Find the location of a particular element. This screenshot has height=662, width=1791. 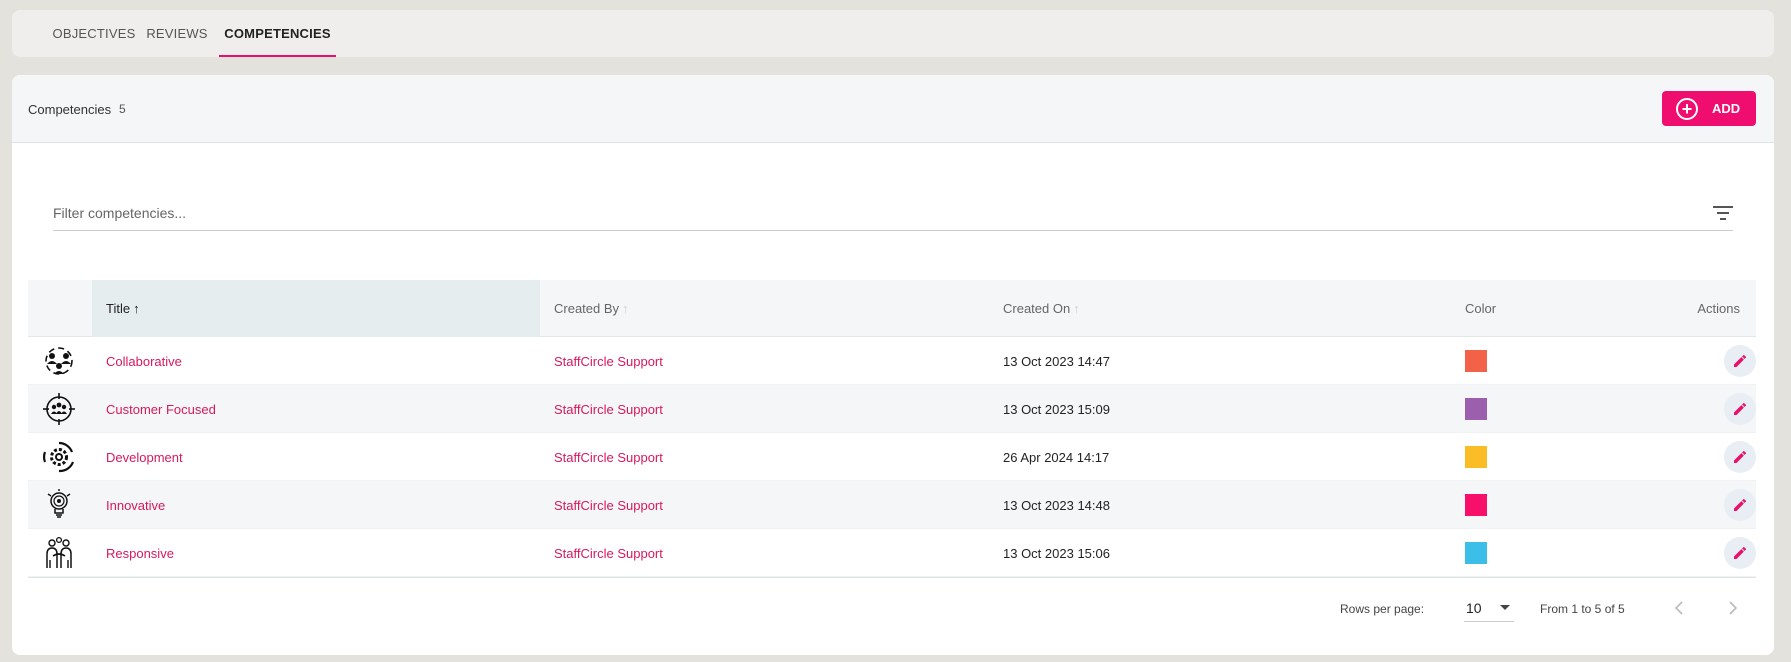

lightbulb-icon is located at coordinates (59, 505).